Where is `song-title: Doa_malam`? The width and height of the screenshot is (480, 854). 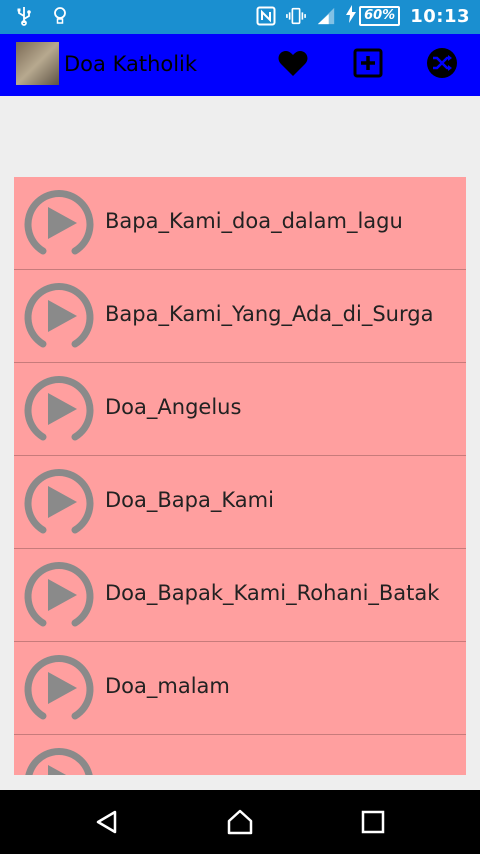 song-title: Doa_malam is located at coordinates (167, 686).